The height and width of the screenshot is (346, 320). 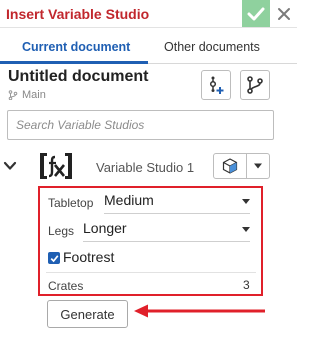 What do you see at coordinates (145, 167) in the screenshot?
I see `studio-name: Variable Studio 1` at bounding box center [145, 167].